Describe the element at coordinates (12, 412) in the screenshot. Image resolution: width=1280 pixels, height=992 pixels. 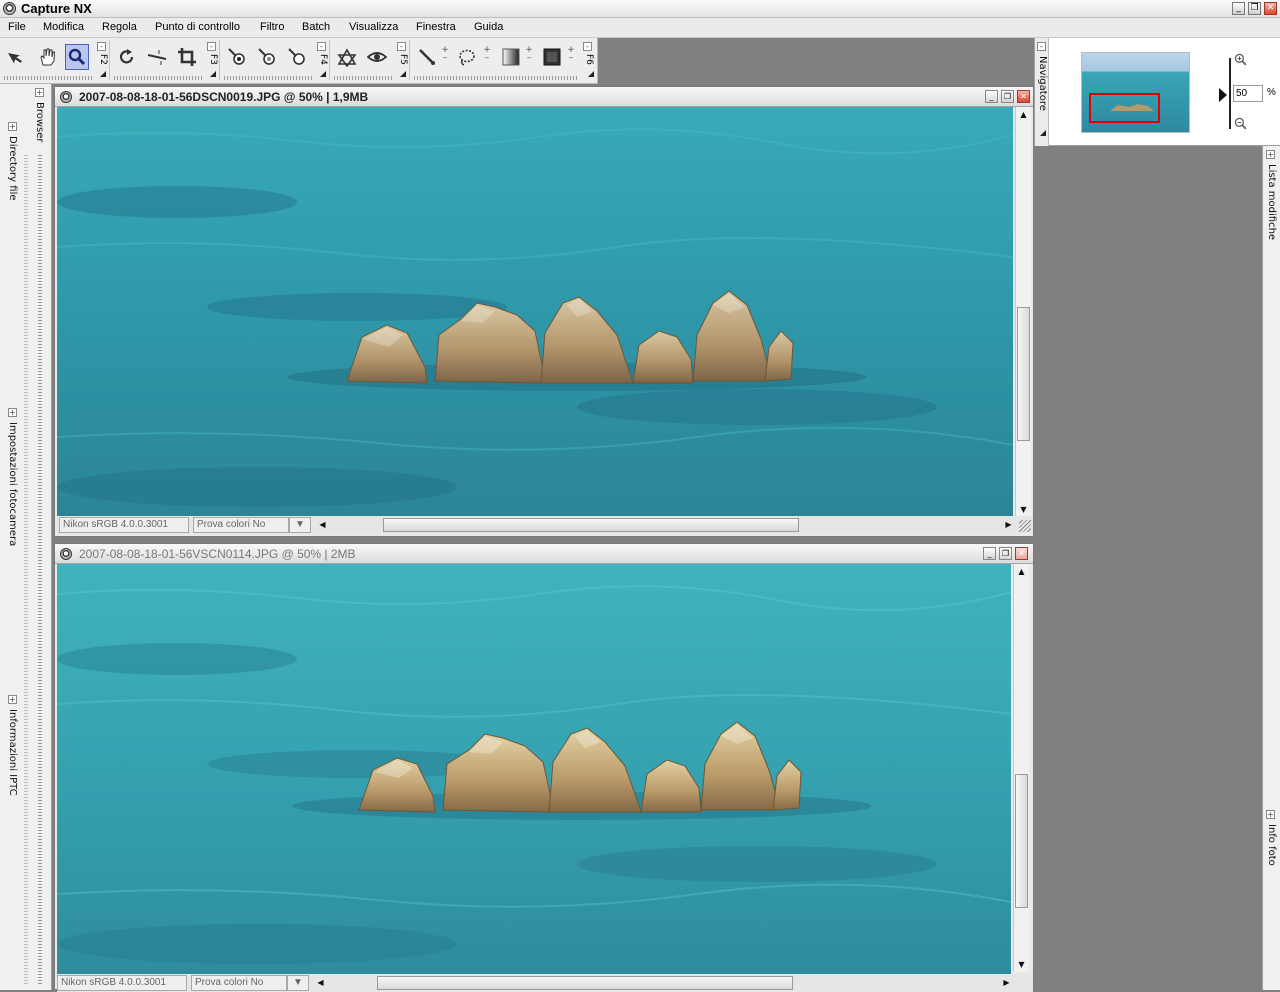
I see `camera-settings-expand-button: +` at that location.